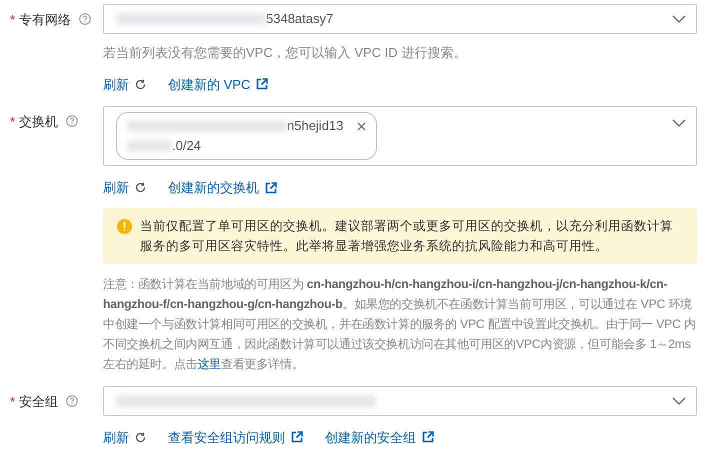 The height and width of the screenshot is (471, 726). Describe the element at coordinates (124, 226) in the screenshot. I see `warning-icon` at that location.